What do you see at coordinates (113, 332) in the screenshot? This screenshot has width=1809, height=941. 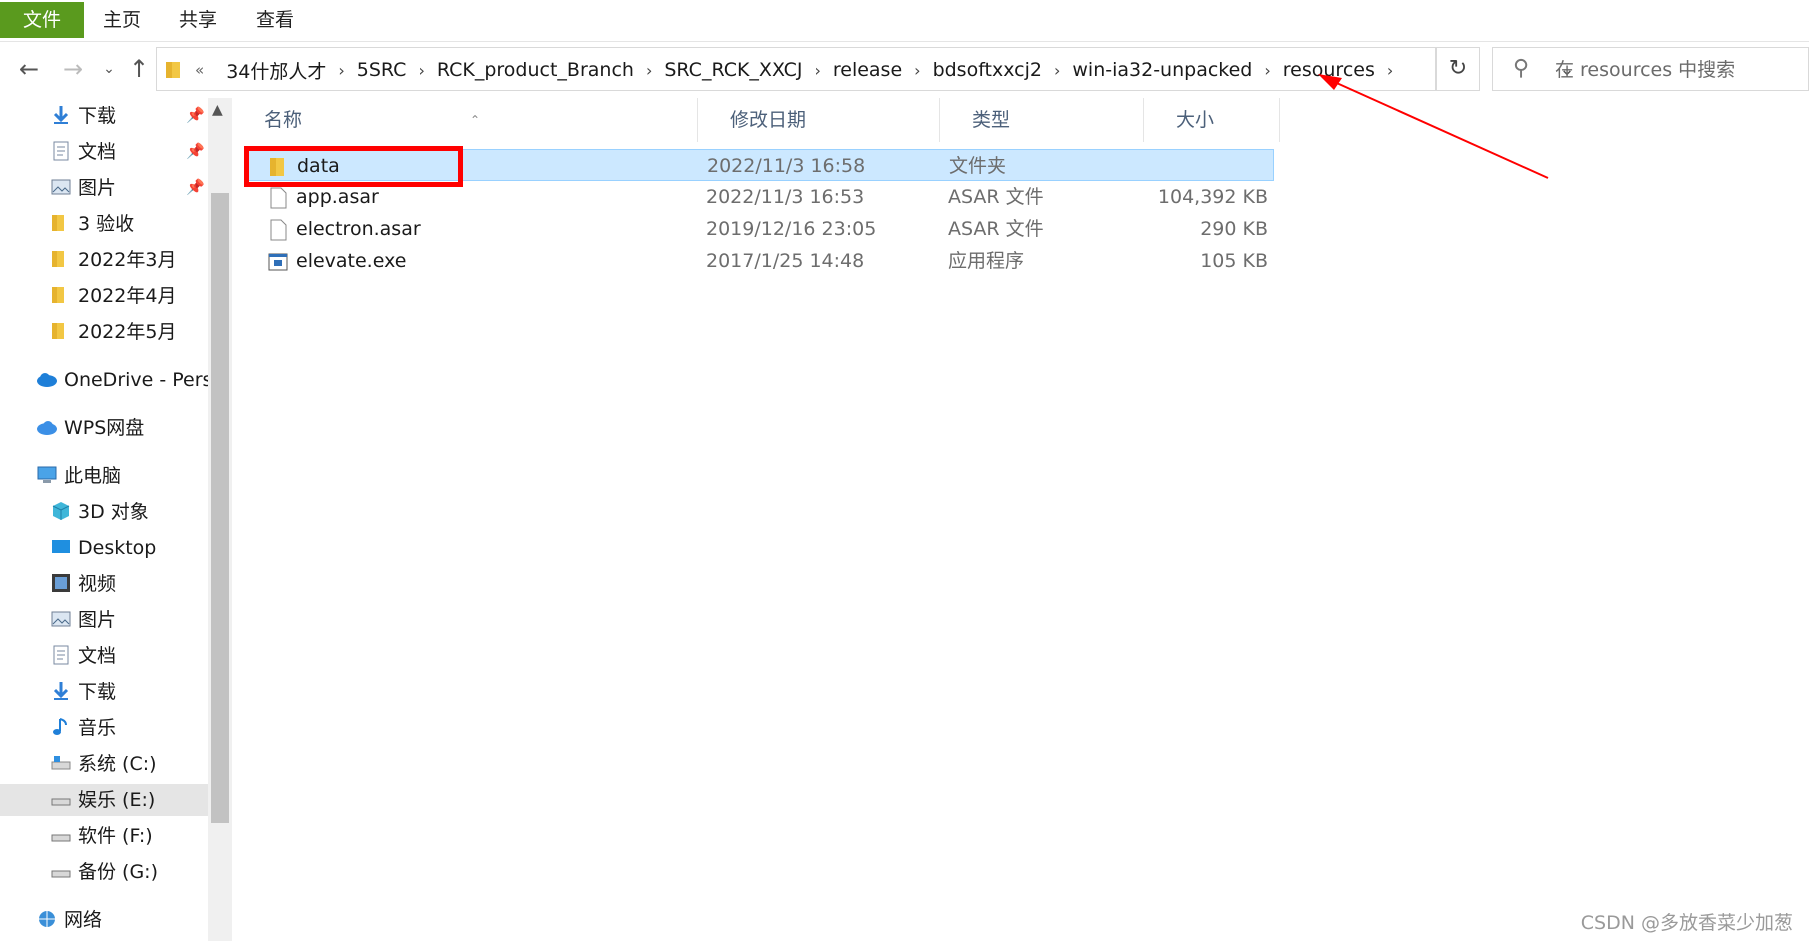 I see `nav-item-folder: 2022年5月` at bounding box center [113, 332].